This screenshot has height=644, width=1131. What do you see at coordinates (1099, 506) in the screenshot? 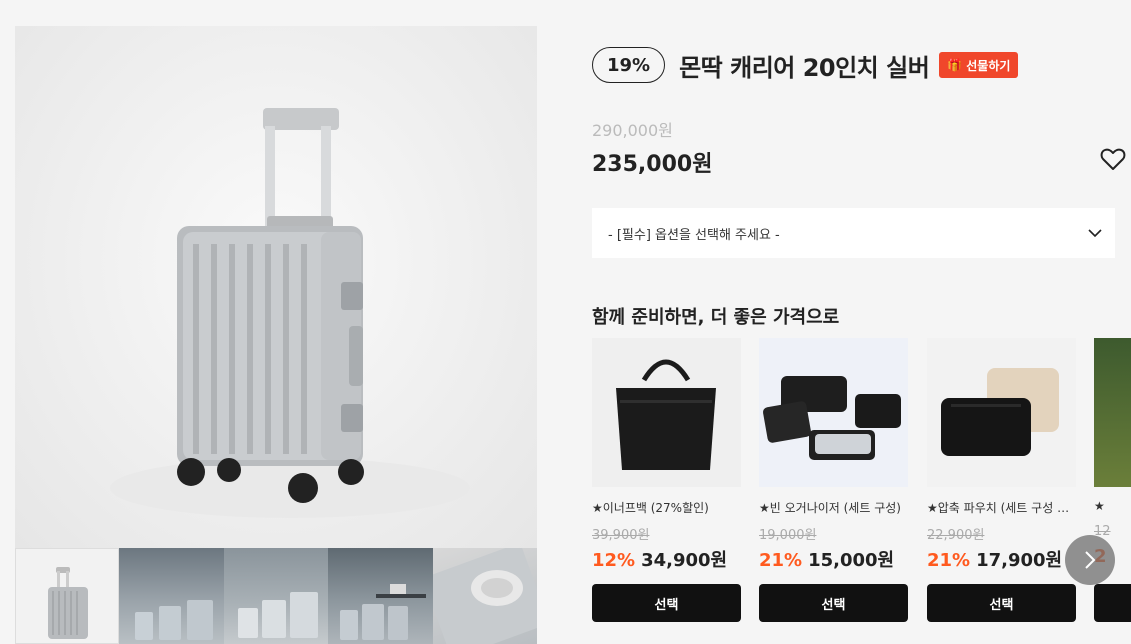
I see `product-name: ★` at bounding box center [1099, 506].